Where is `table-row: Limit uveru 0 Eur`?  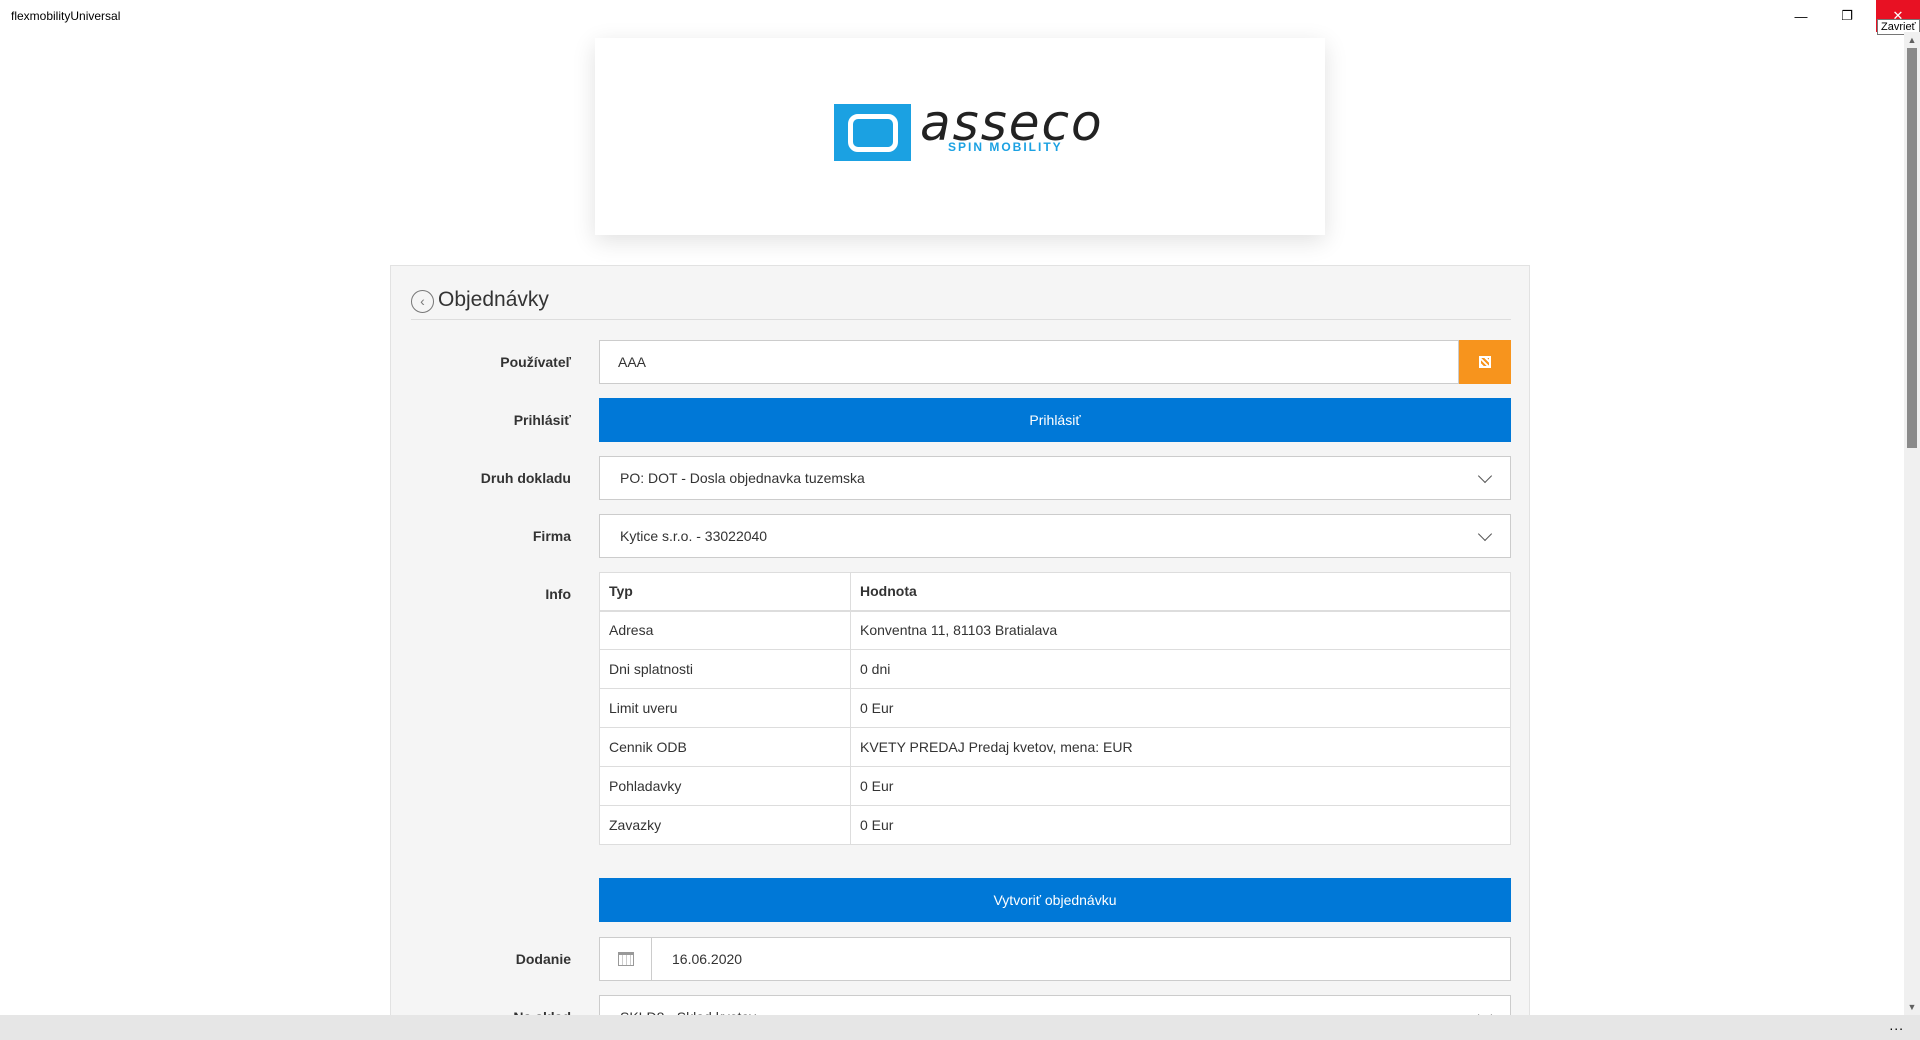
table-row: Limit uveru 0 Eur is located at coordinates (1055, 708).